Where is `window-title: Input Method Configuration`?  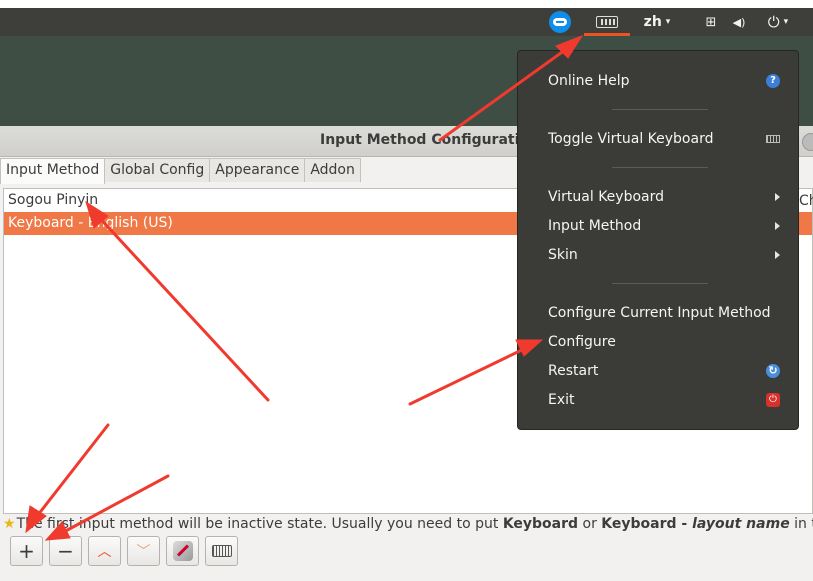
window-title: Input Method Configuration is located at coordinates (429, 140).